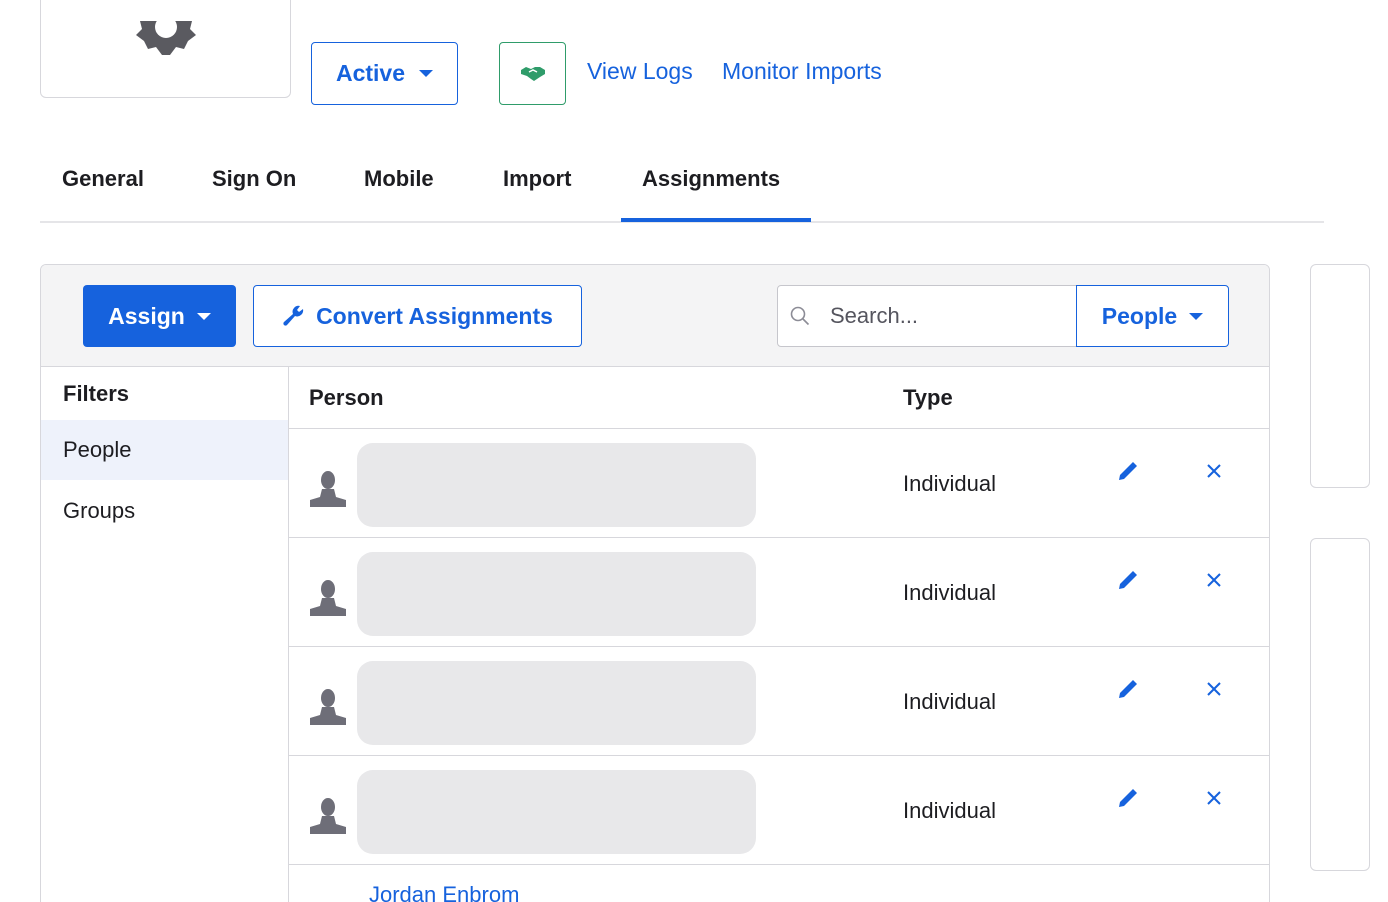 This screenshot has height=902, width=1388. I want to click on search-input, so click(950, 316).